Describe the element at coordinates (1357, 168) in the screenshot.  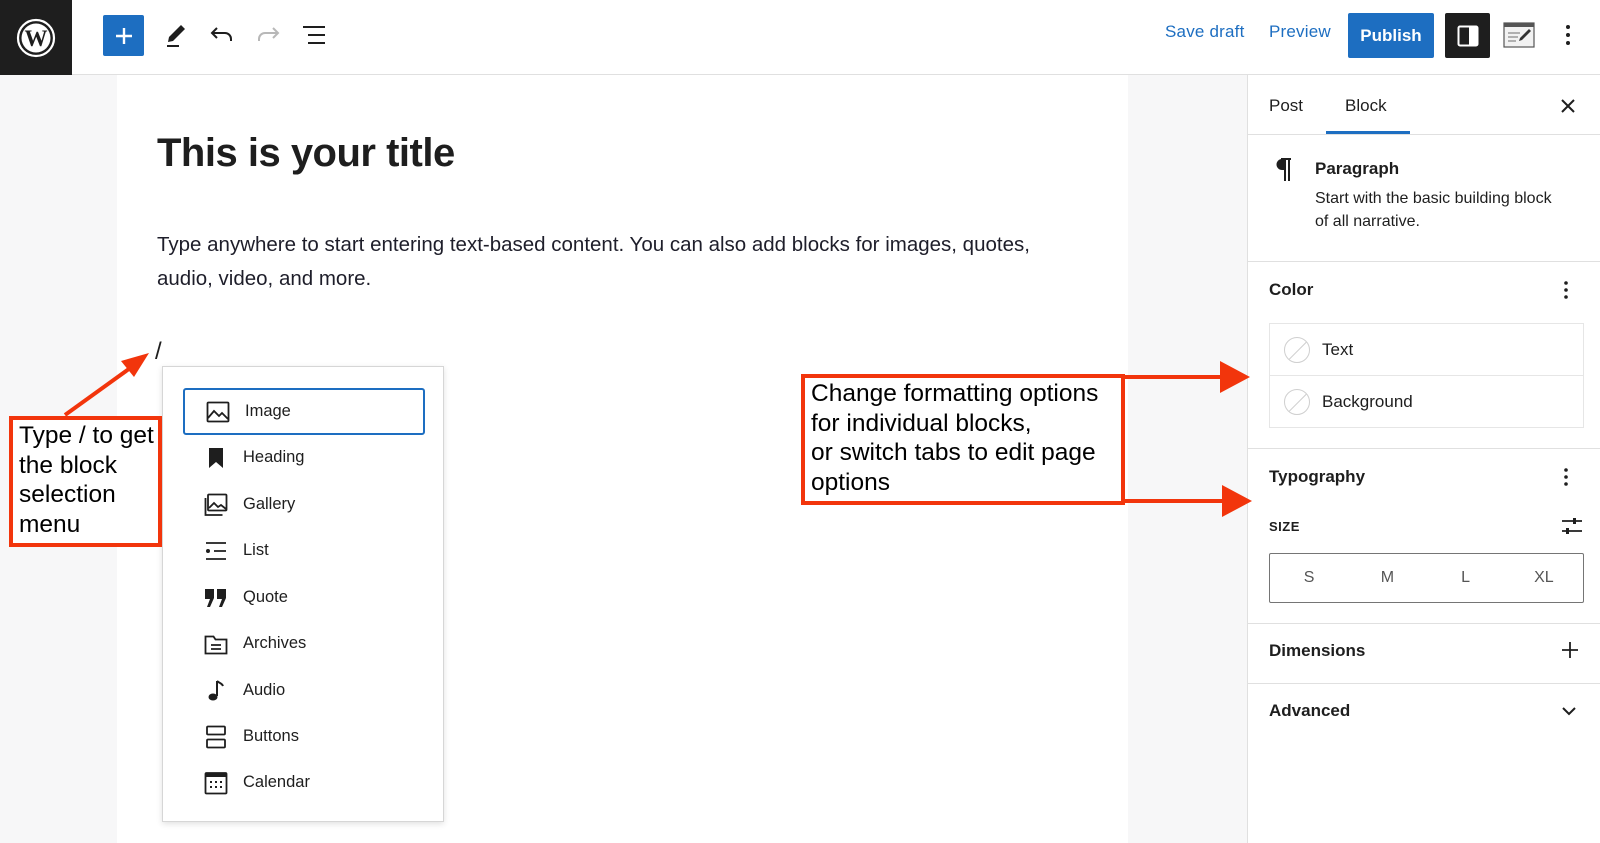
I see `block-card-title: Paragraph` at that location.